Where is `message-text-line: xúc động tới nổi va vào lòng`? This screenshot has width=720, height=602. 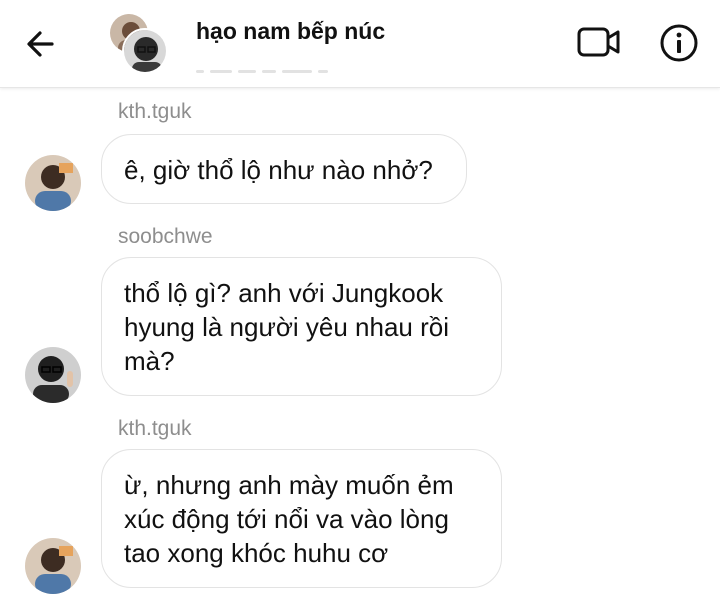 message-text-line: xúc động tới nổi va vào lòng is located at coordinates (286, 519).